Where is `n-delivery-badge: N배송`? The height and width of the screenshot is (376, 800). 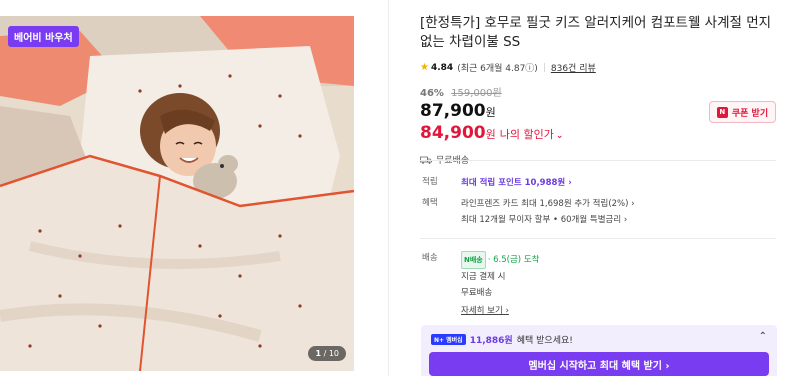
n-delivery-badge: N배송 is located at coordinates (473, 260).